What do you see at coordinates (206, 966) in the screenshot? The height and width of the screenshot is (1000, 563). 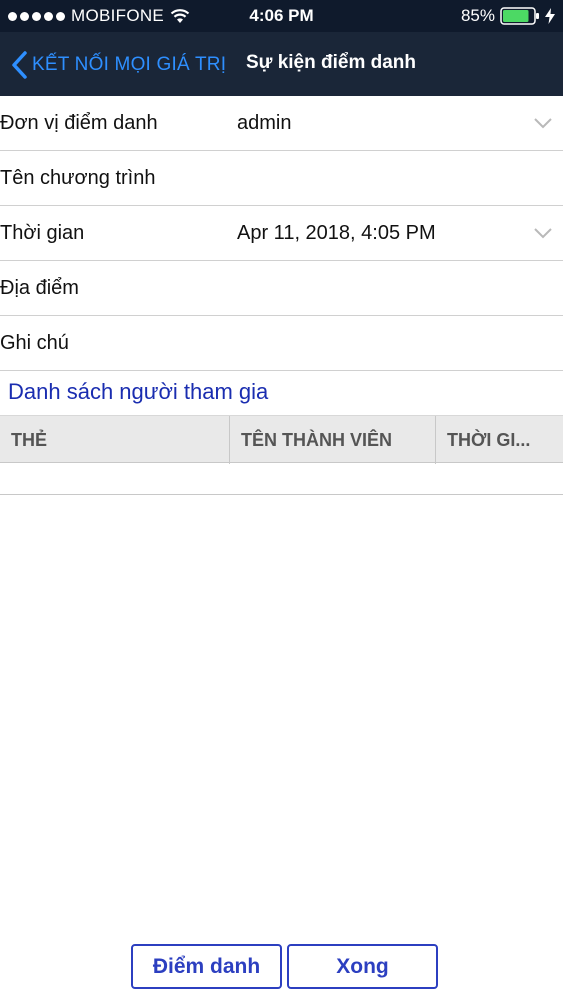 I see `checkin-button: Điểm danh` at bounding box center [206, 966].